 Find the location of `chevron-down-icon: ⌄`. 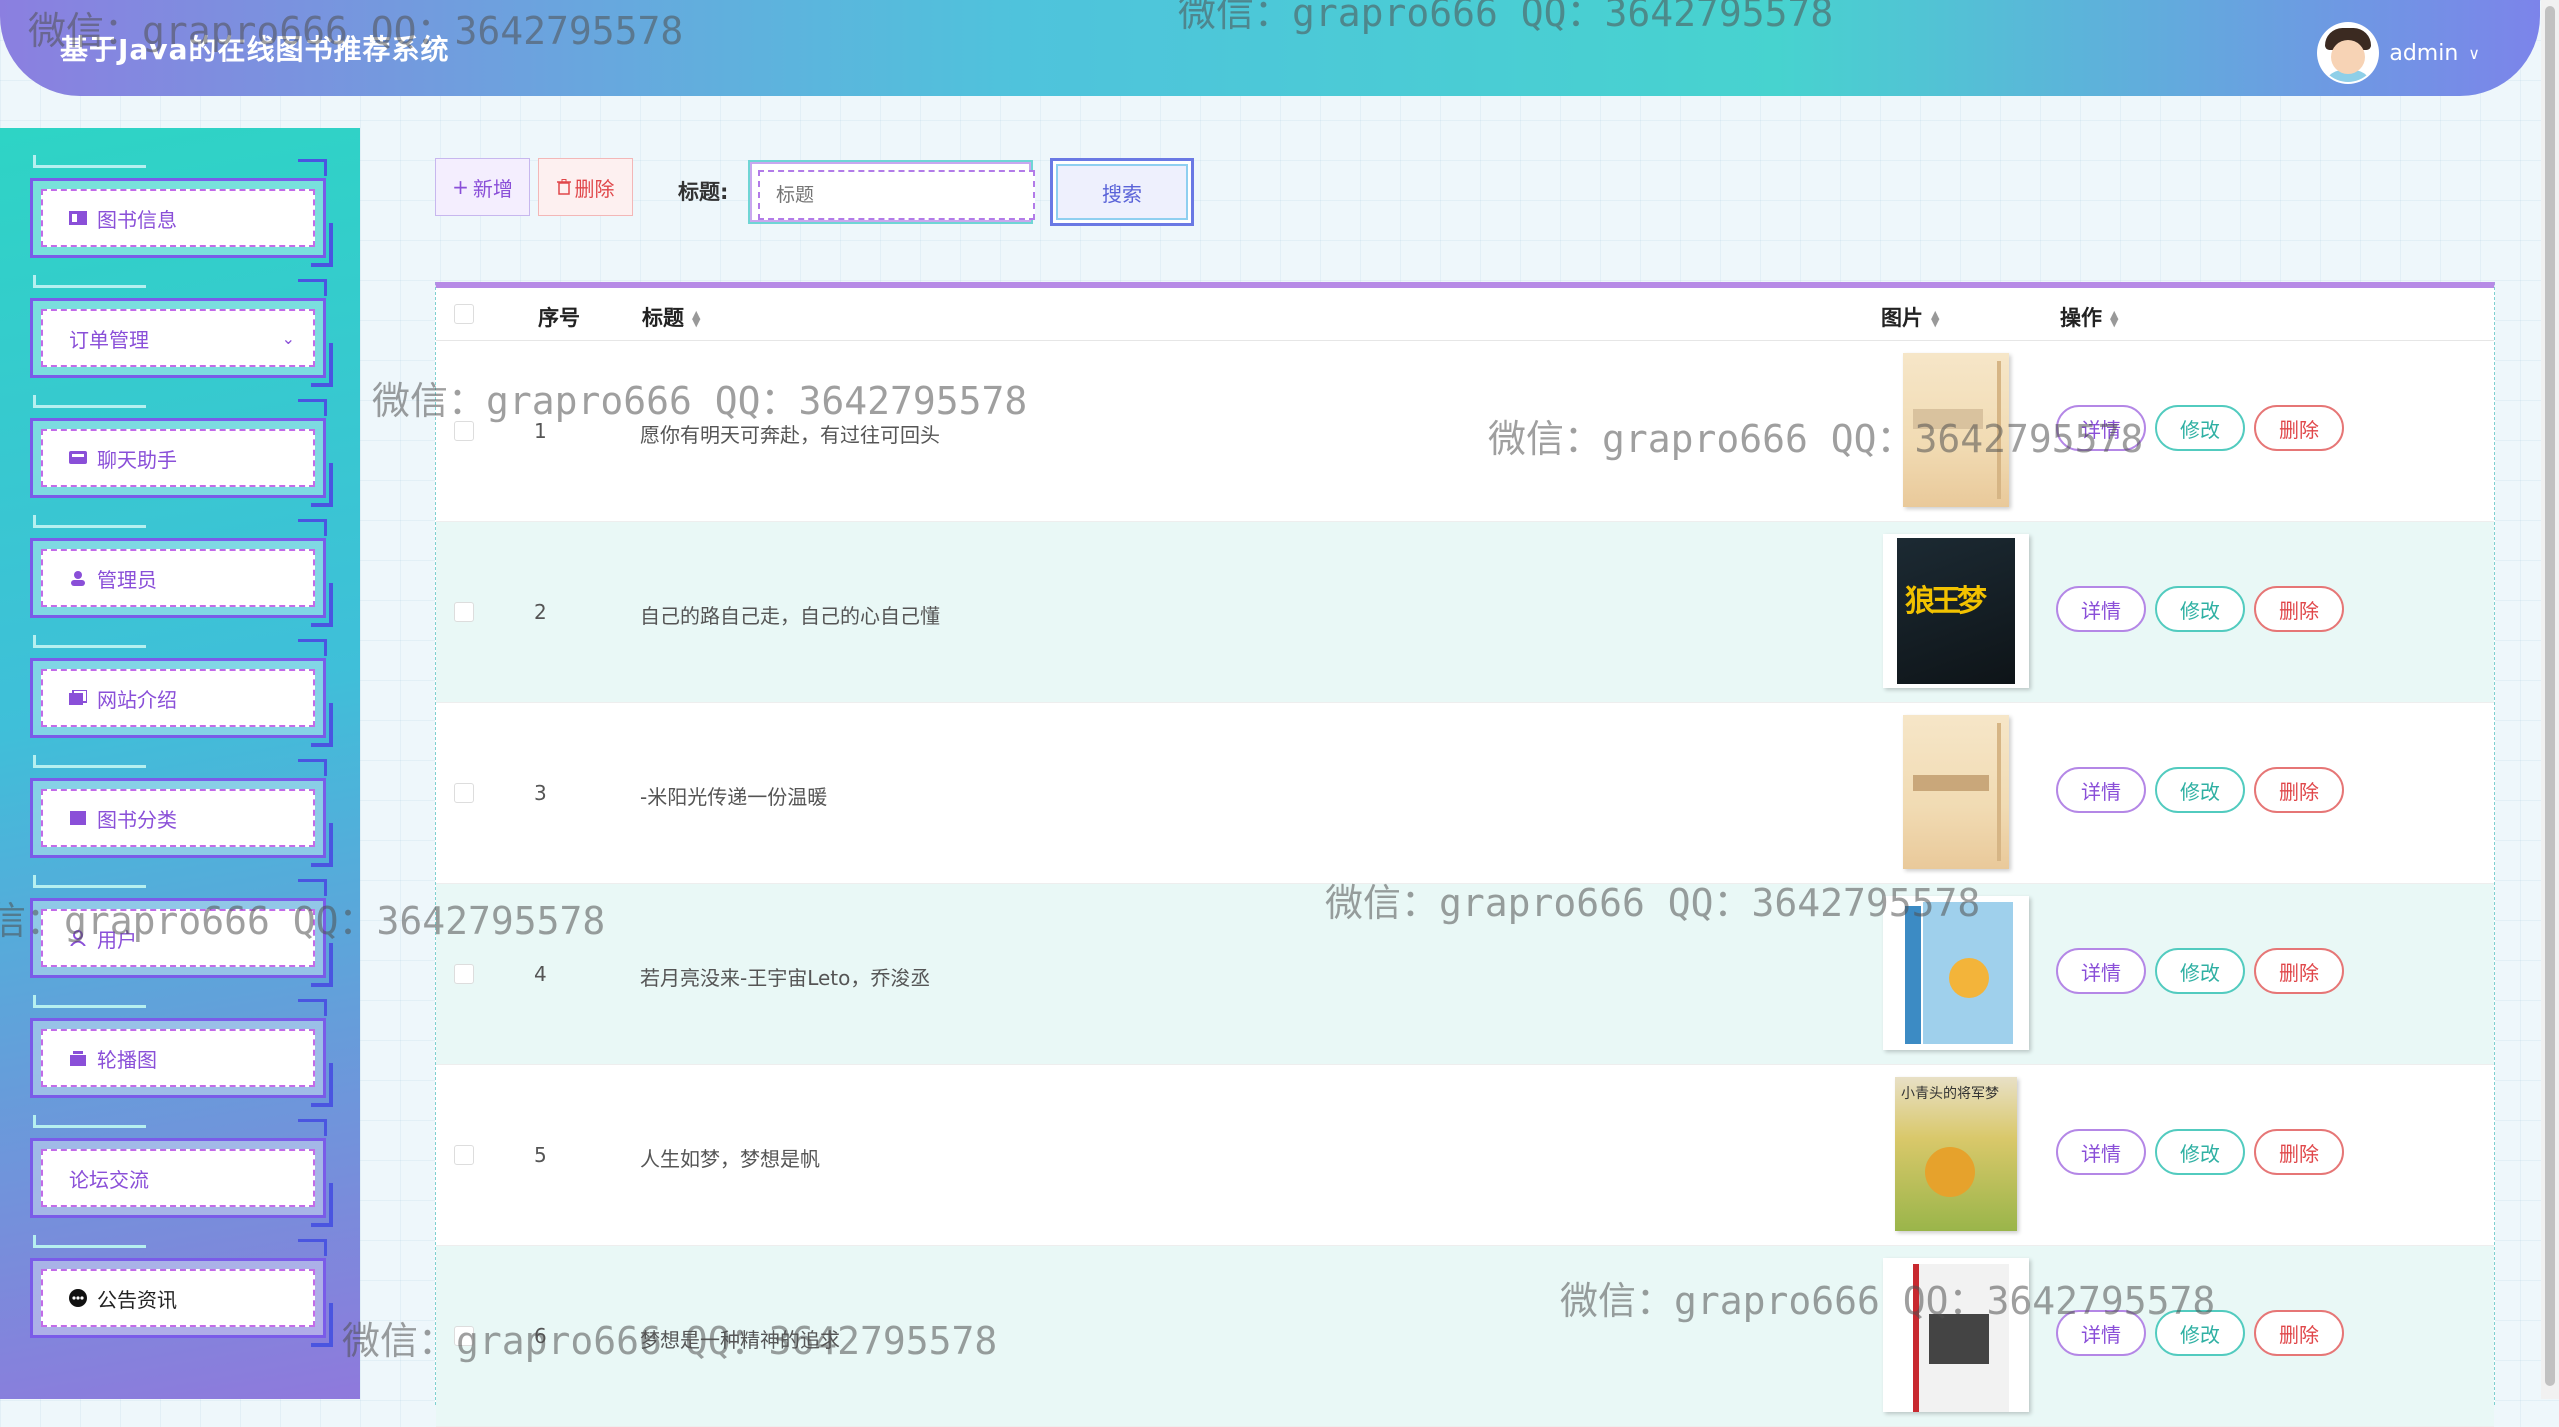

chevron-down-icon: ⌄ is located at coordinates (288, 338).